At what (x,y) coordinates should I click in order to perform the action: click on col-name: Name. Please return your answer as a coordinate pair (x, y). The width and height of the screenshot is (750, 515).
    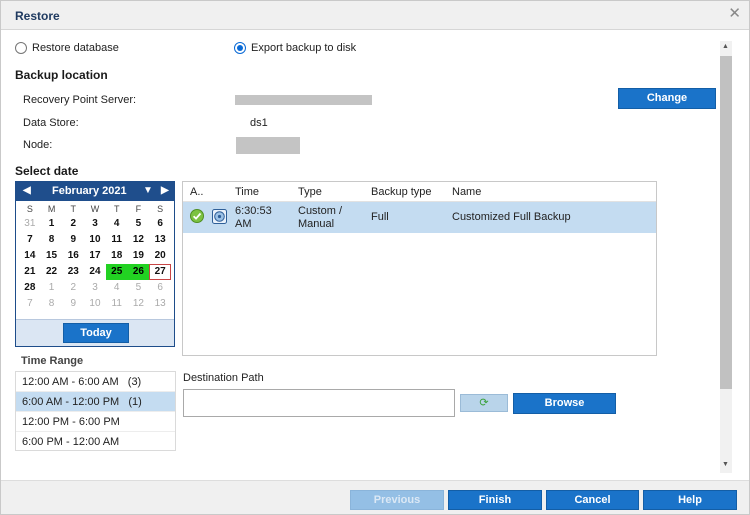
    Looking at the image, I should click on (466, 192).